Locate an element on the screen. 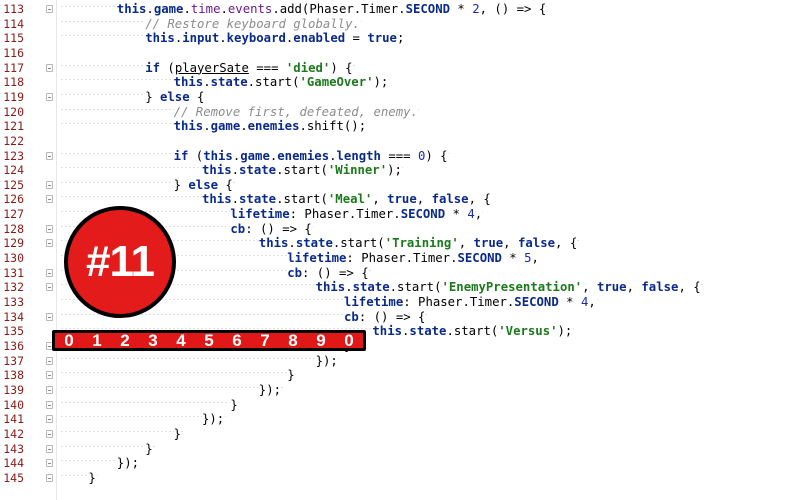  code-content: }); is located at coordinates (143, 420).